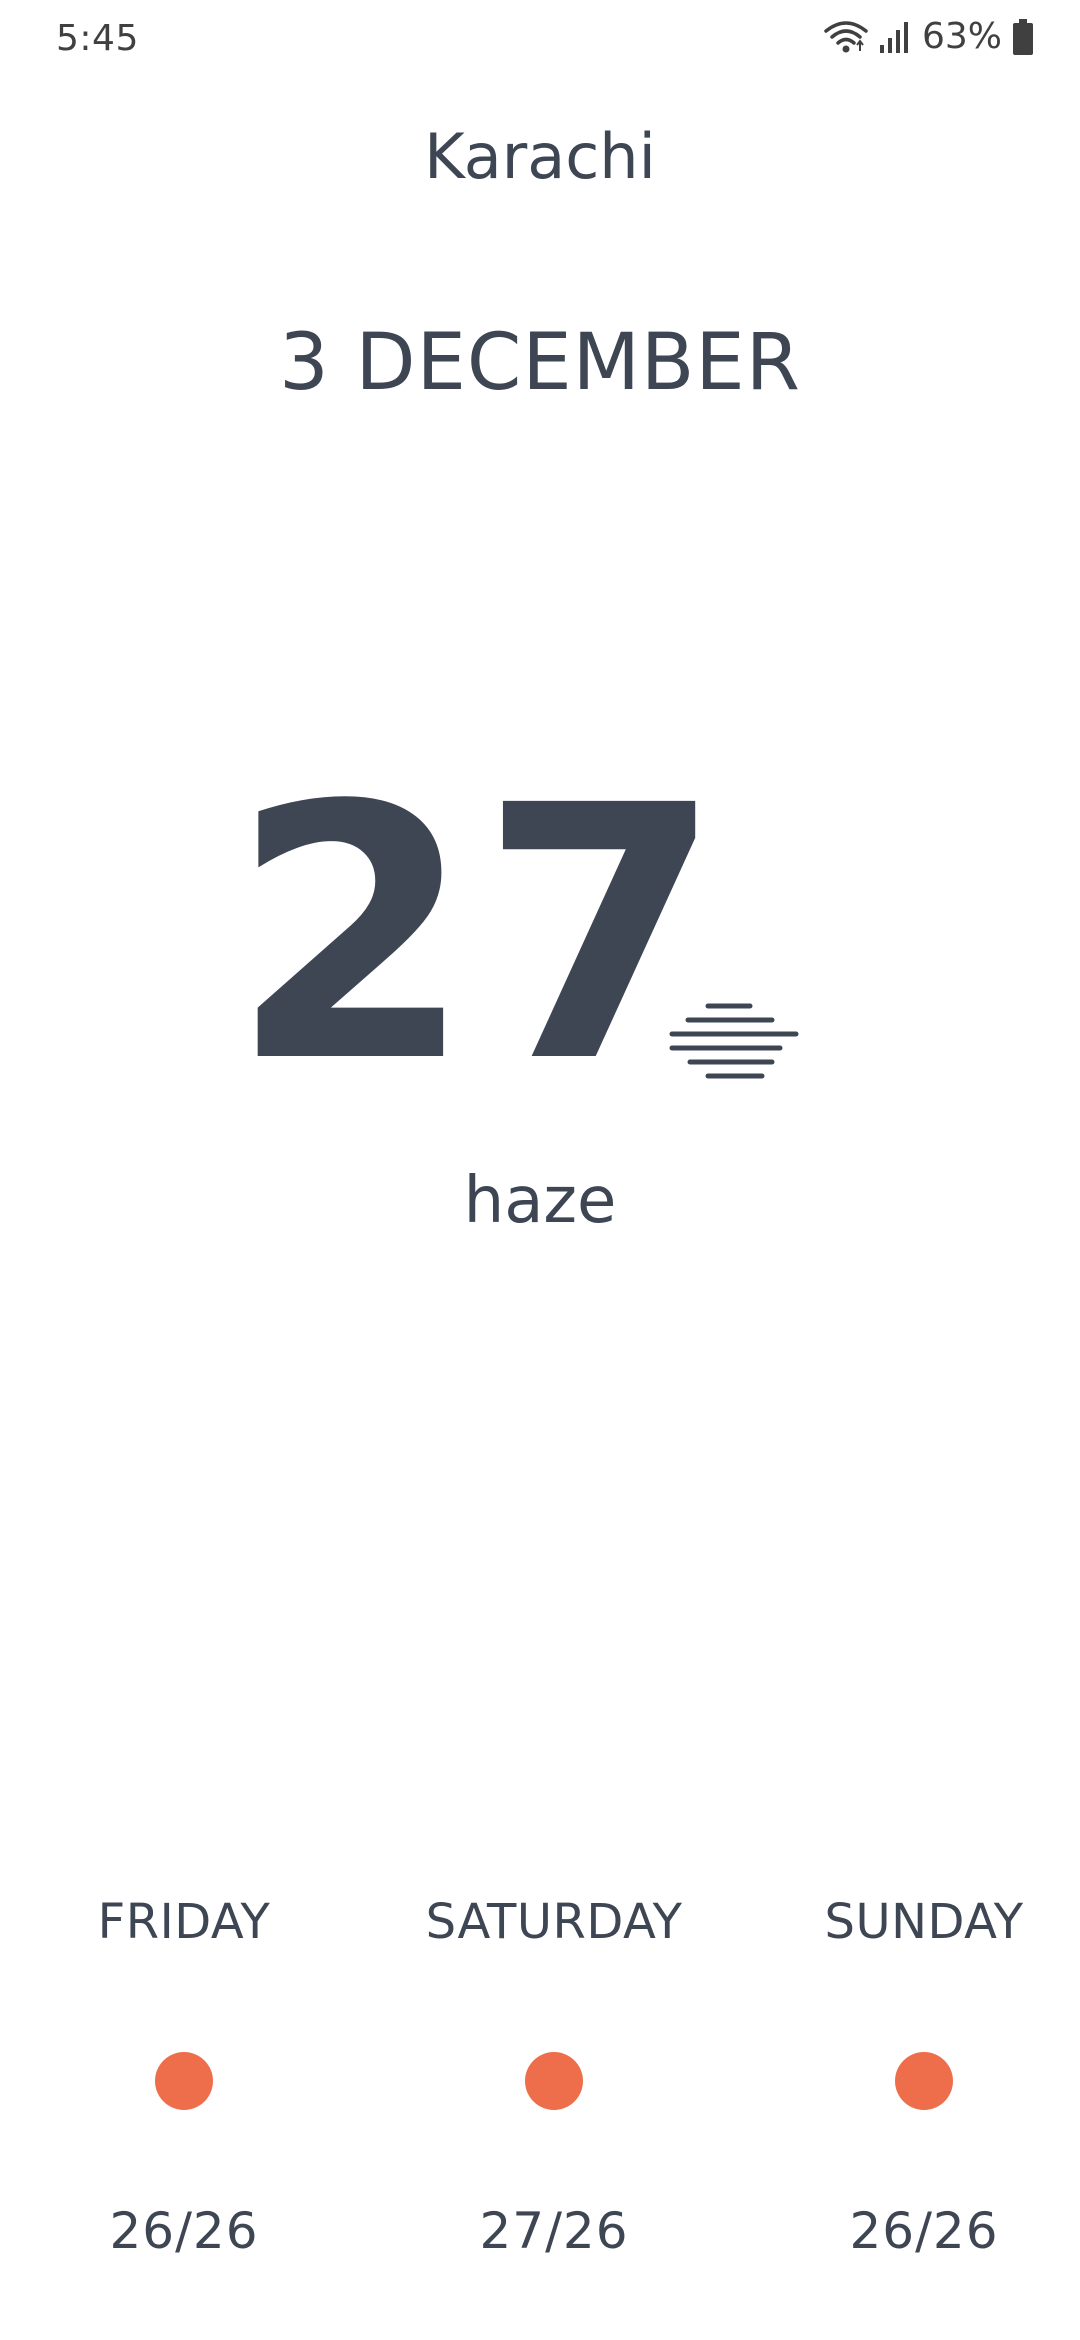 The width and height of the screenshot is (1080, 2340). I want to click on forecast-temps: 27/26, so click(554, 2231).